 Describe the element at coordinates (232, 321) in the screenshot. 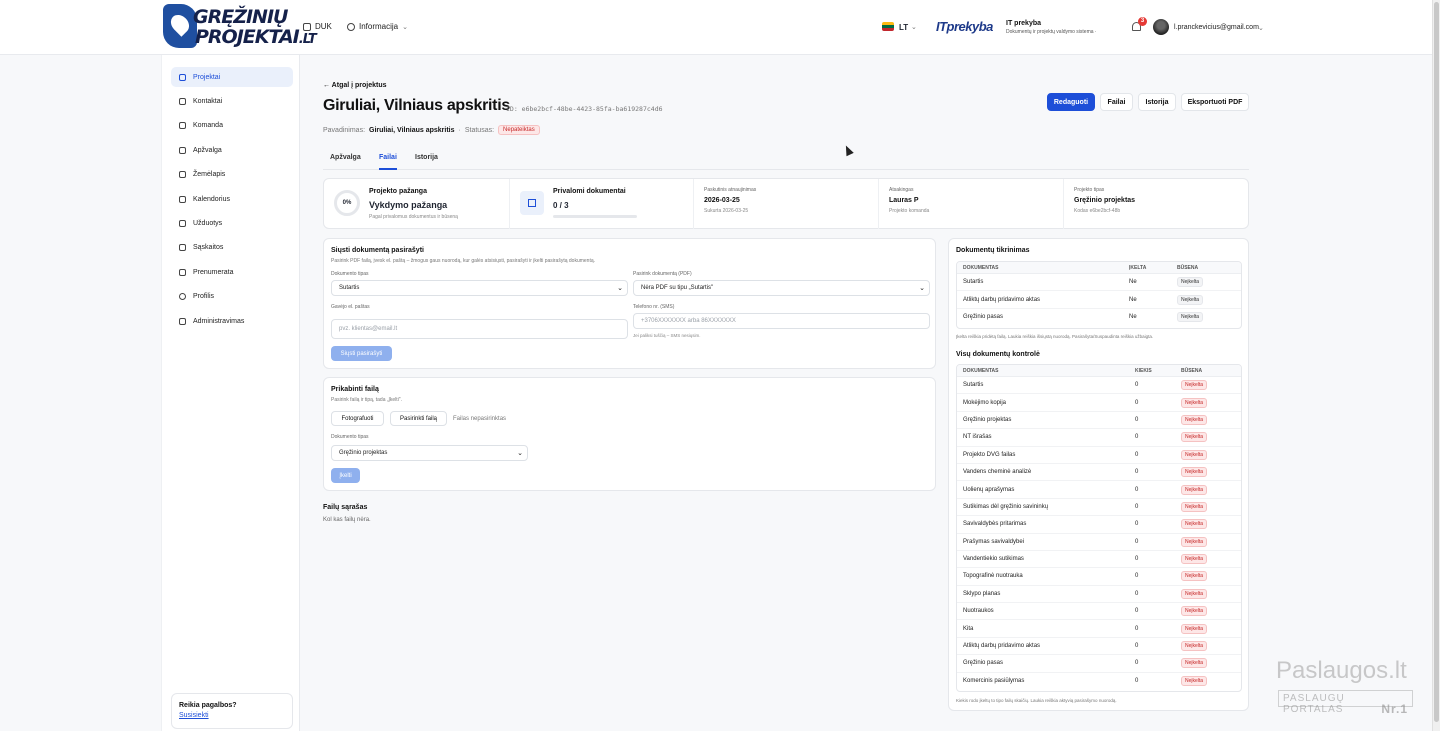

I see `sidebar-item-10: Administravimas` at that location.